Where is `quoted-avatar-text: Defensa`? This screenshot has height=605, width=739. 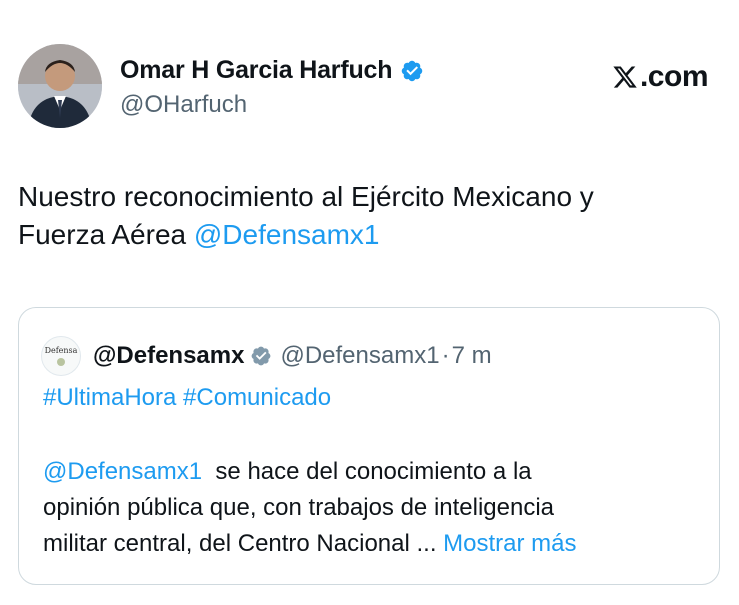
quoted-avatar-text: Defensa is located at coordinates (61, 350).